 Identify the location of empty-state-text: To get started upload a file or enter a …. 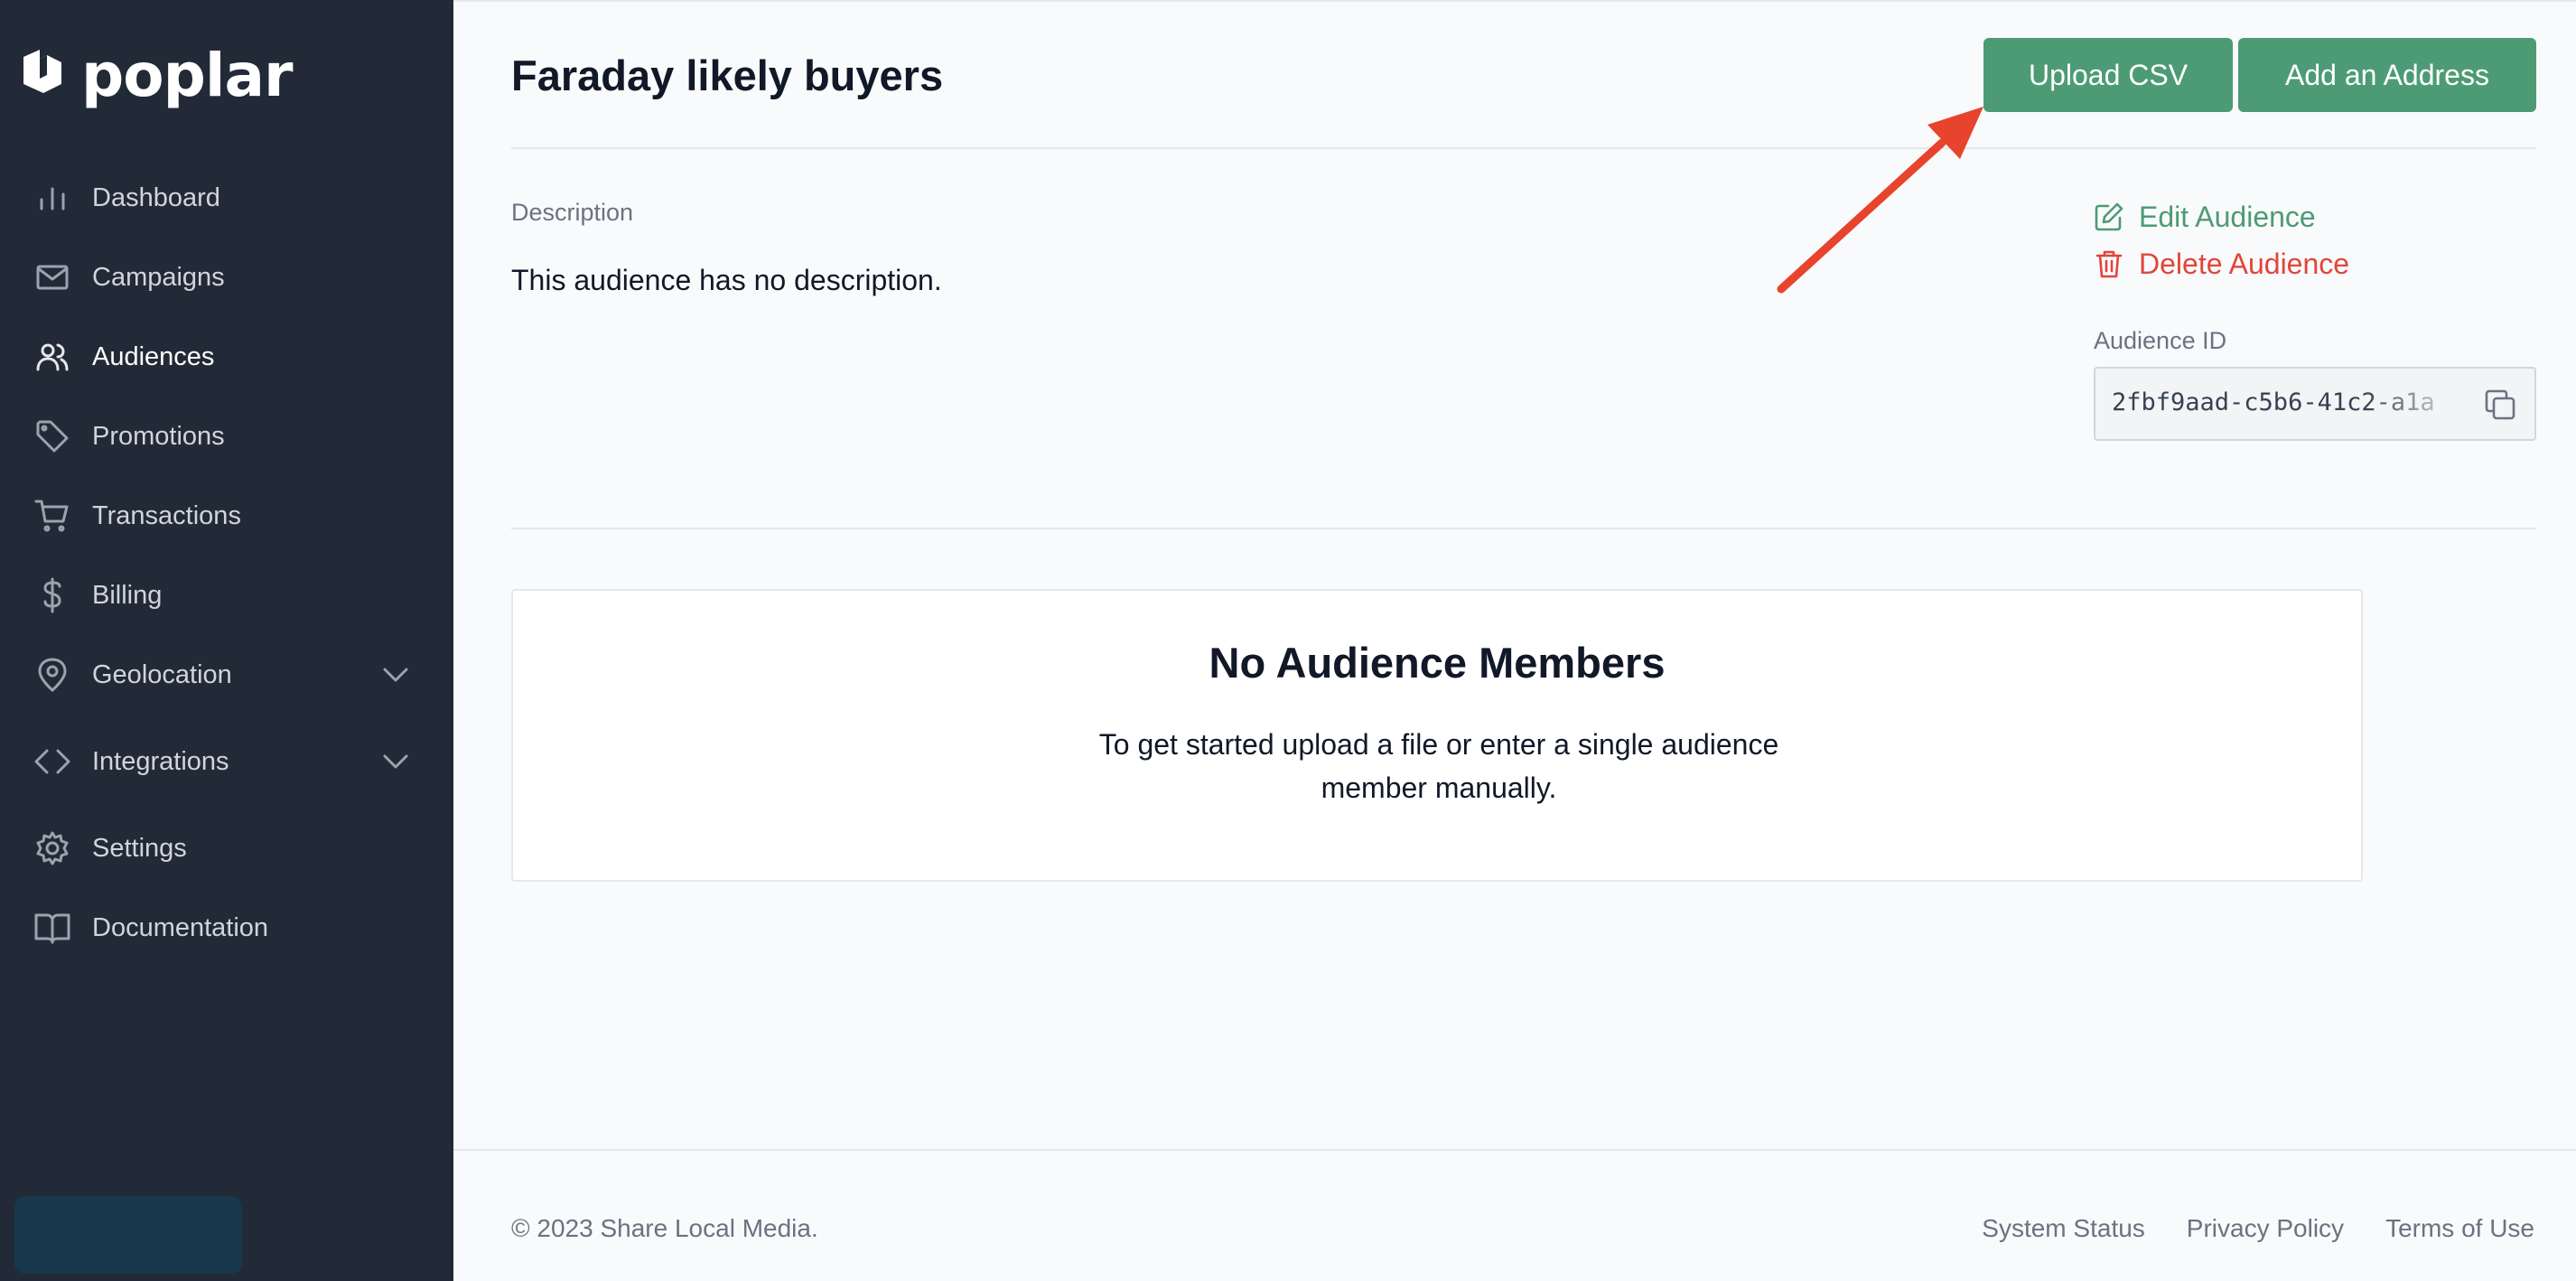
(1438, 766).